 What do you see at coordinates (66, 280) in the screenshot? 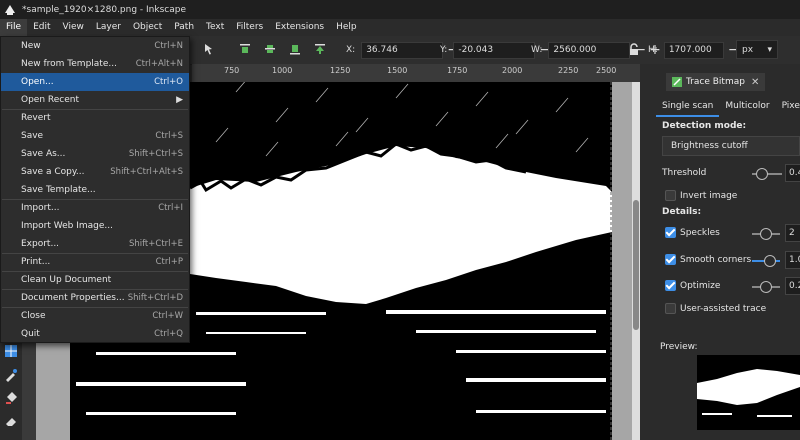
I see `menu-item-label: Clean Up Document` at bounding box center [66, 280].